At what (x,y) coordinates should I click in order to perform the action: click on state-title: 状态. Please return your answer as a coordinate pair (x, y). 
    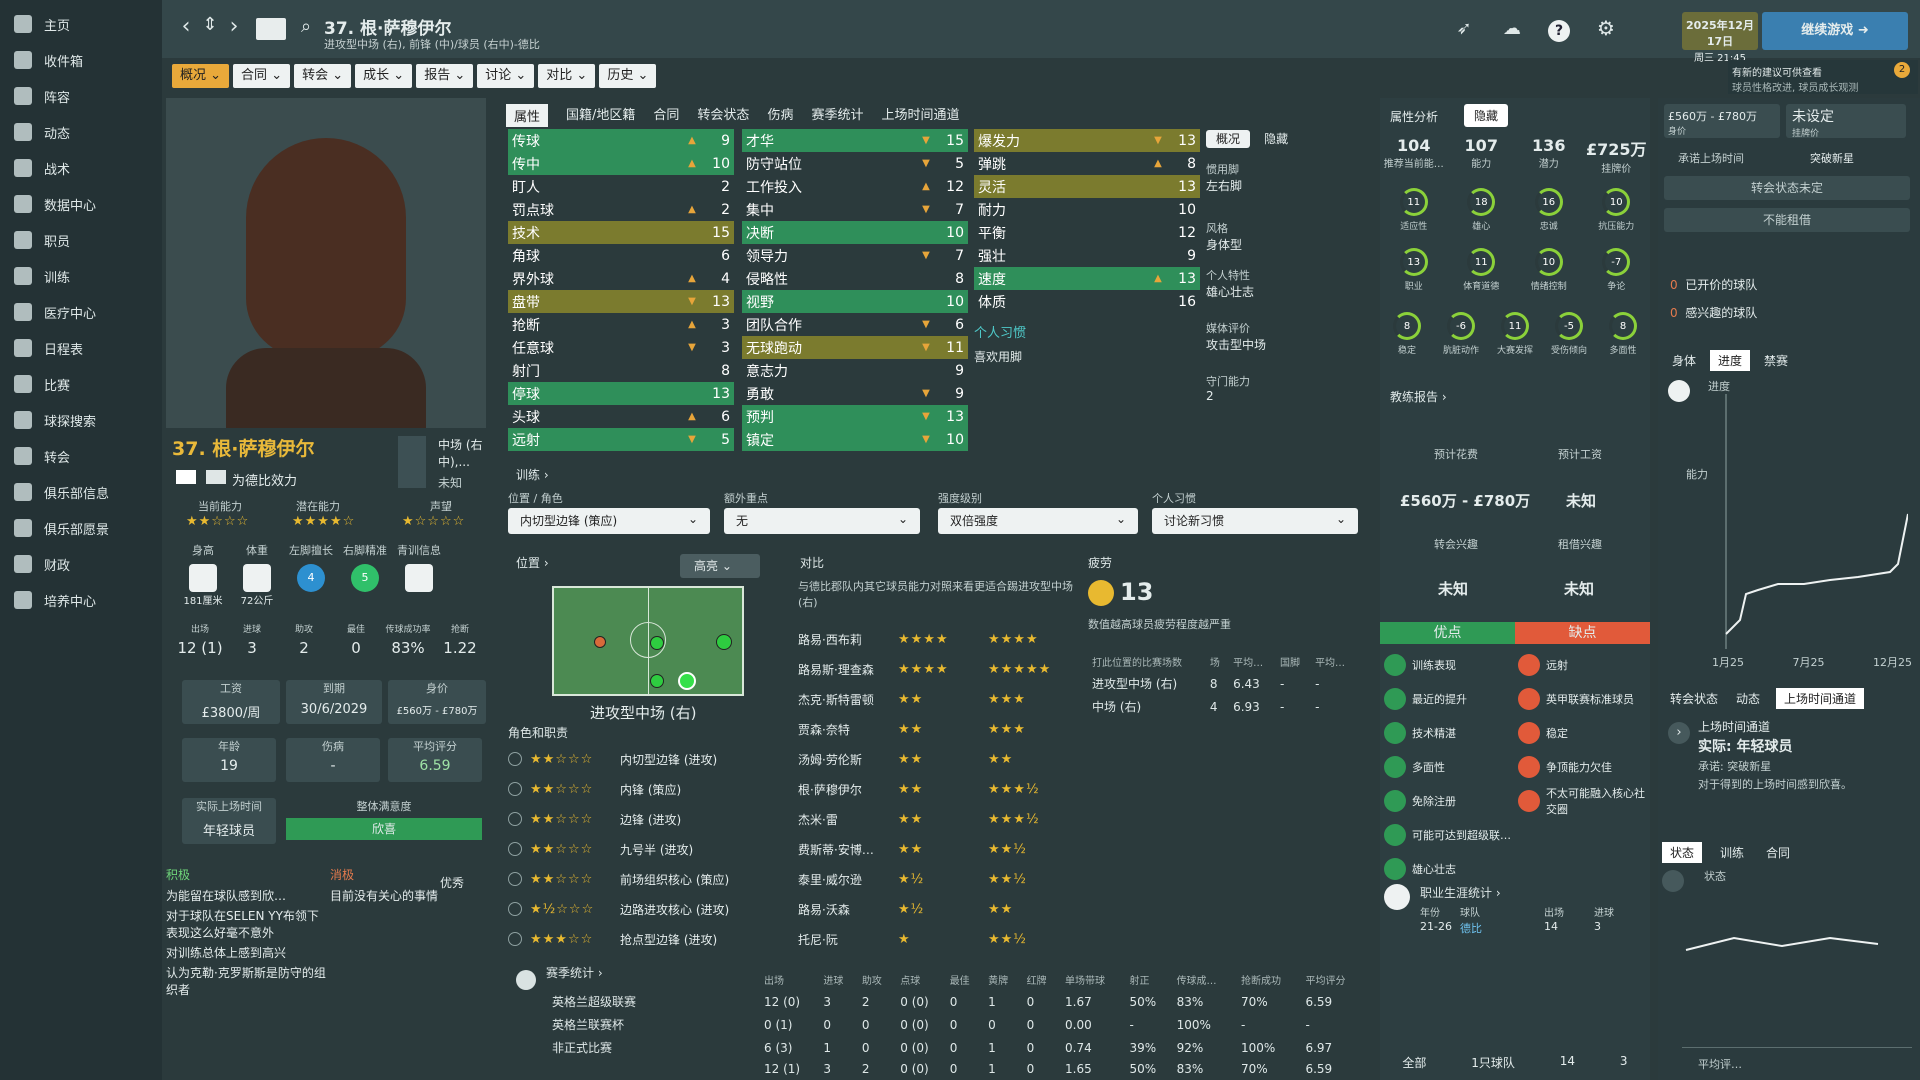
    Looking at the image, I should click on (1715, 876).